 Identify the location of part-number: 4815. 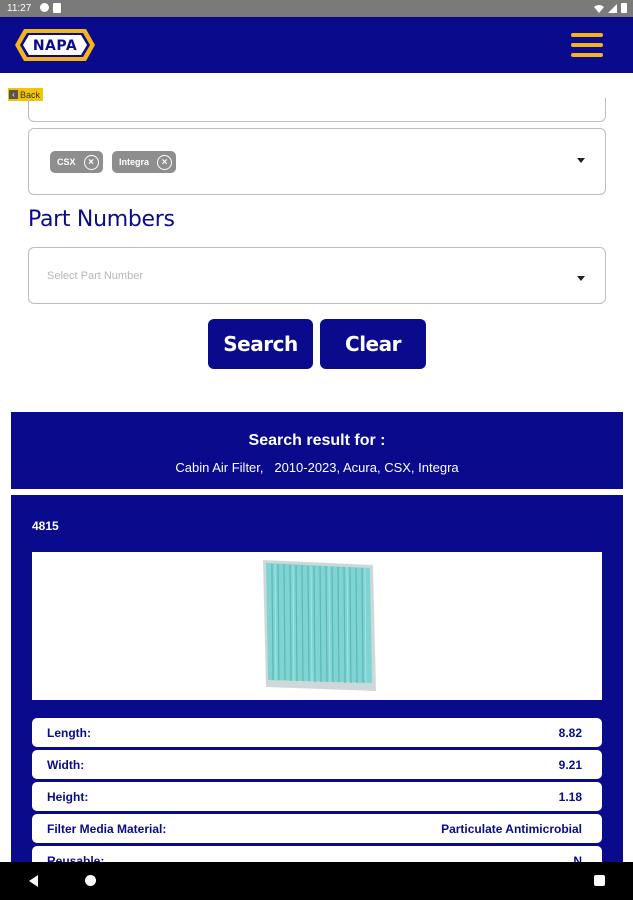
(45, 526).